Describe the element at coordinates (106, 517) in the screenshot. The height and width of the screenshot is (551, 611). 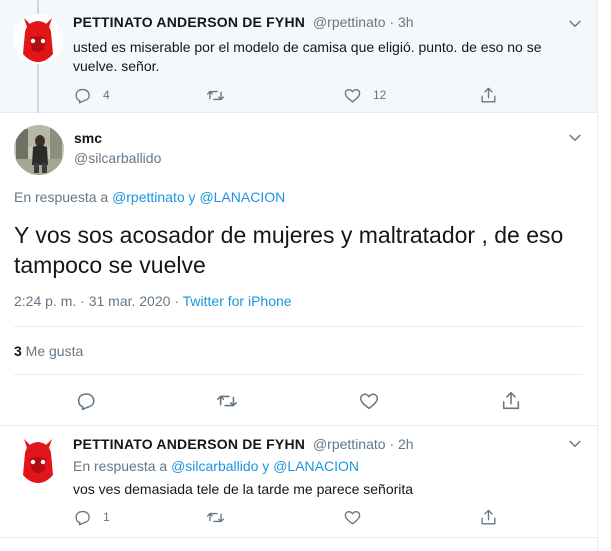
I see `reply-count: 1` at that location.